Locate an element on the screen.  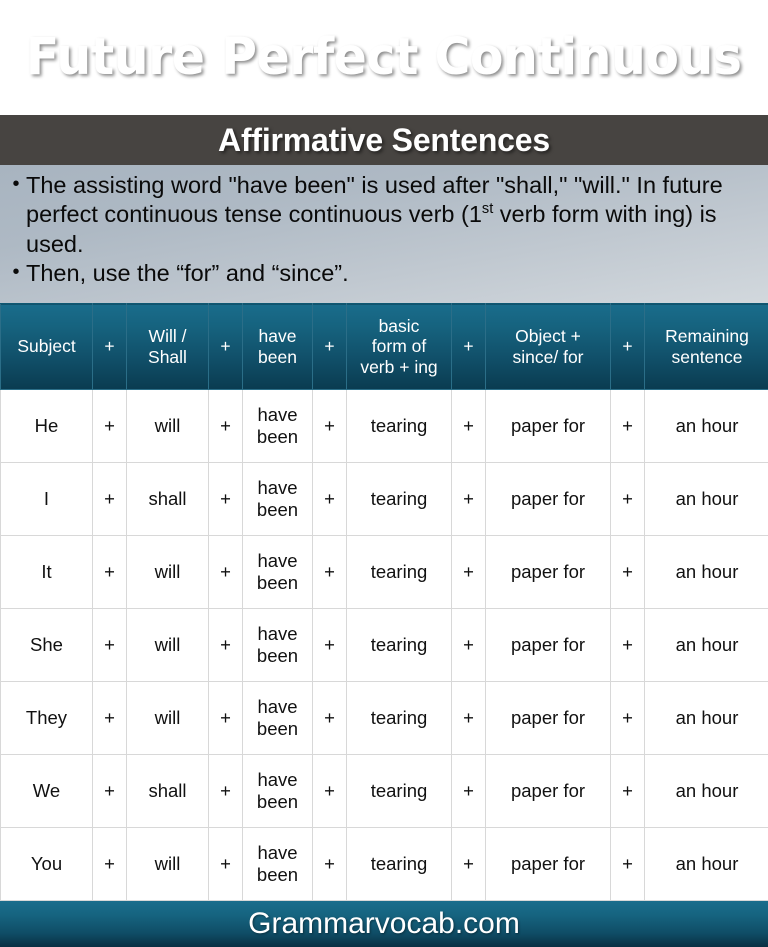
bullet-item: • Then, use the “for” and “since”. is located at coordinates (383, 273).